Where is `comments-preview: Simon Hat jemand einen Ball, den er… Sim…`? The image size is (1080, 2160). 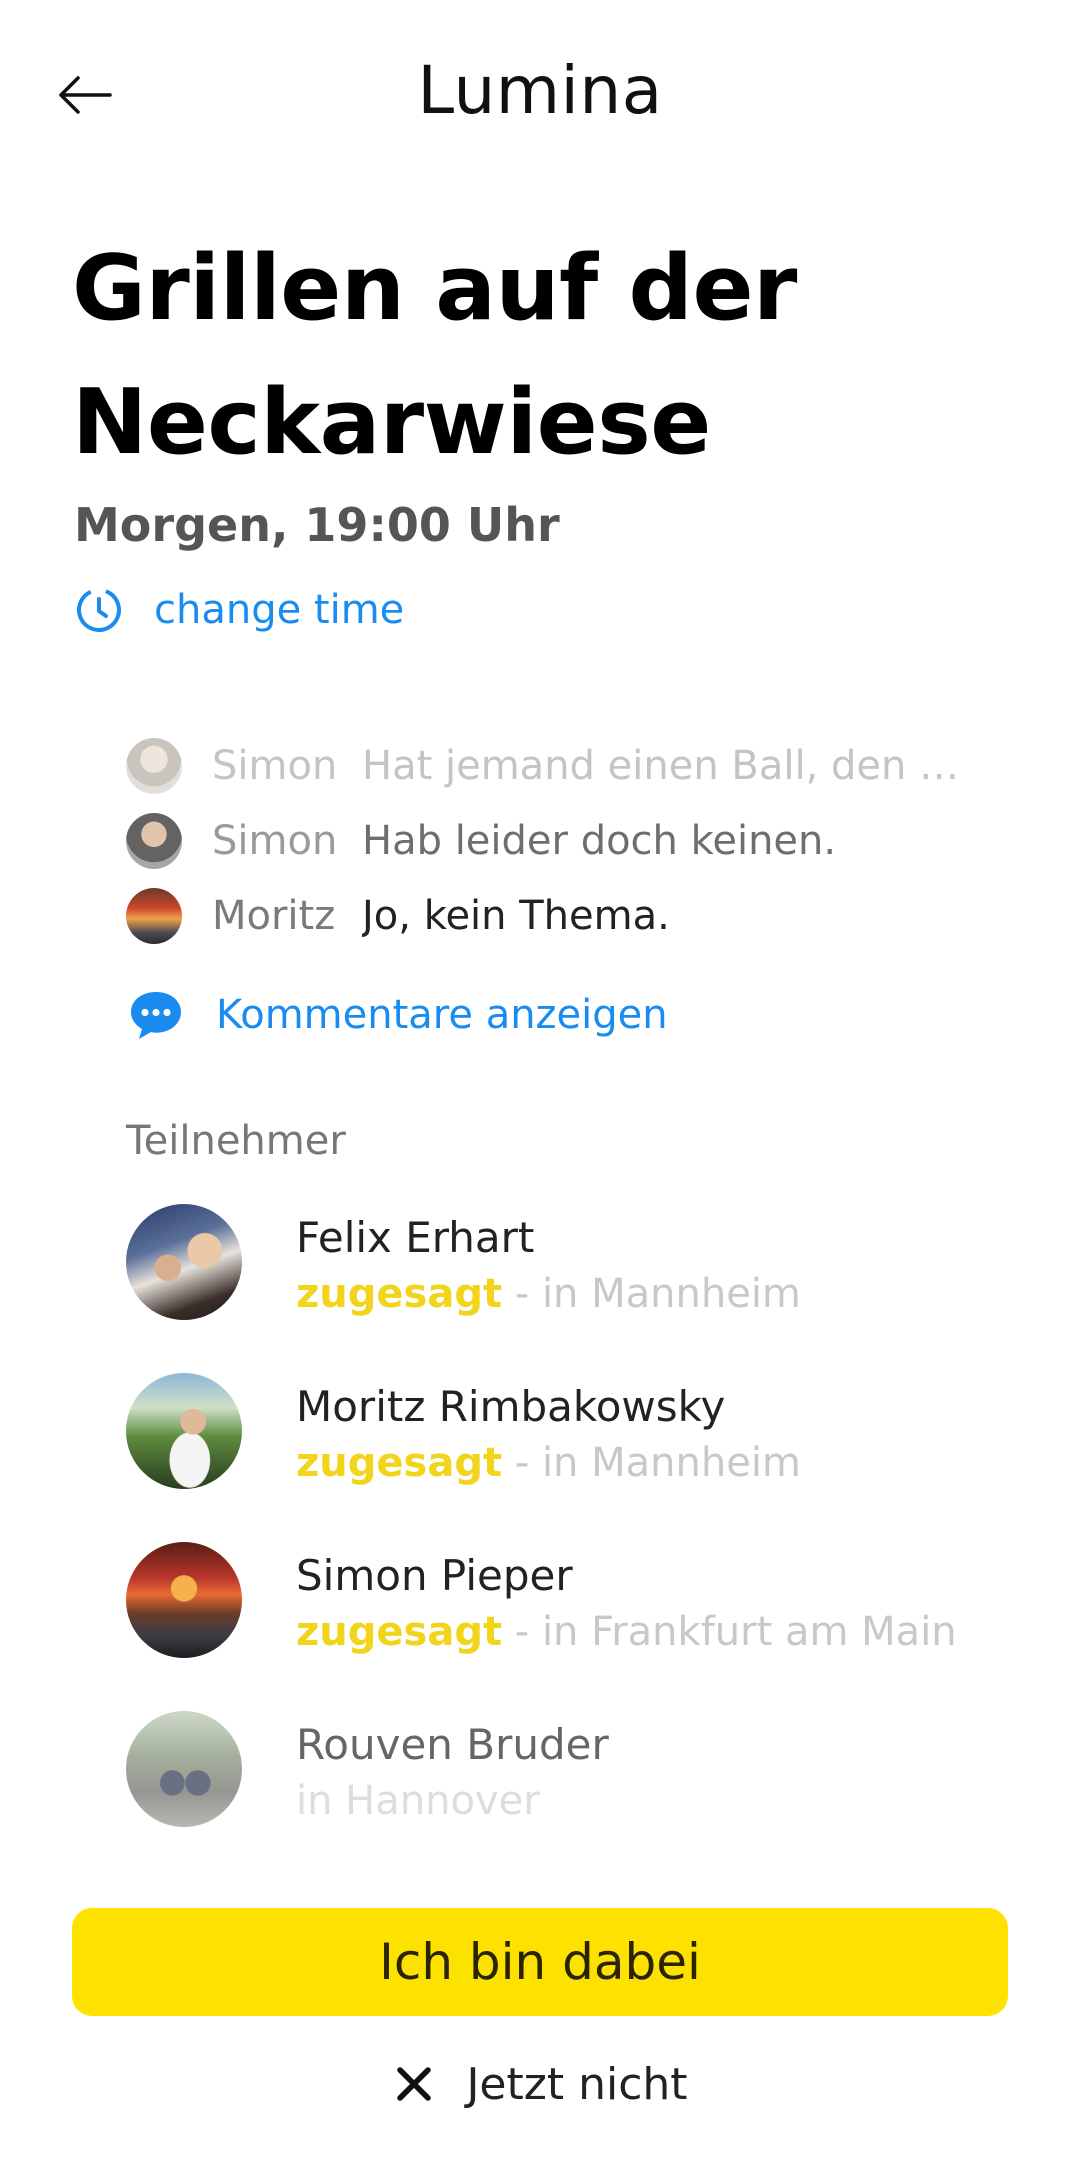 comments-preview: Simon Hat jemand einen Ball, den er… Sim… is located at coordinates (576, 840).